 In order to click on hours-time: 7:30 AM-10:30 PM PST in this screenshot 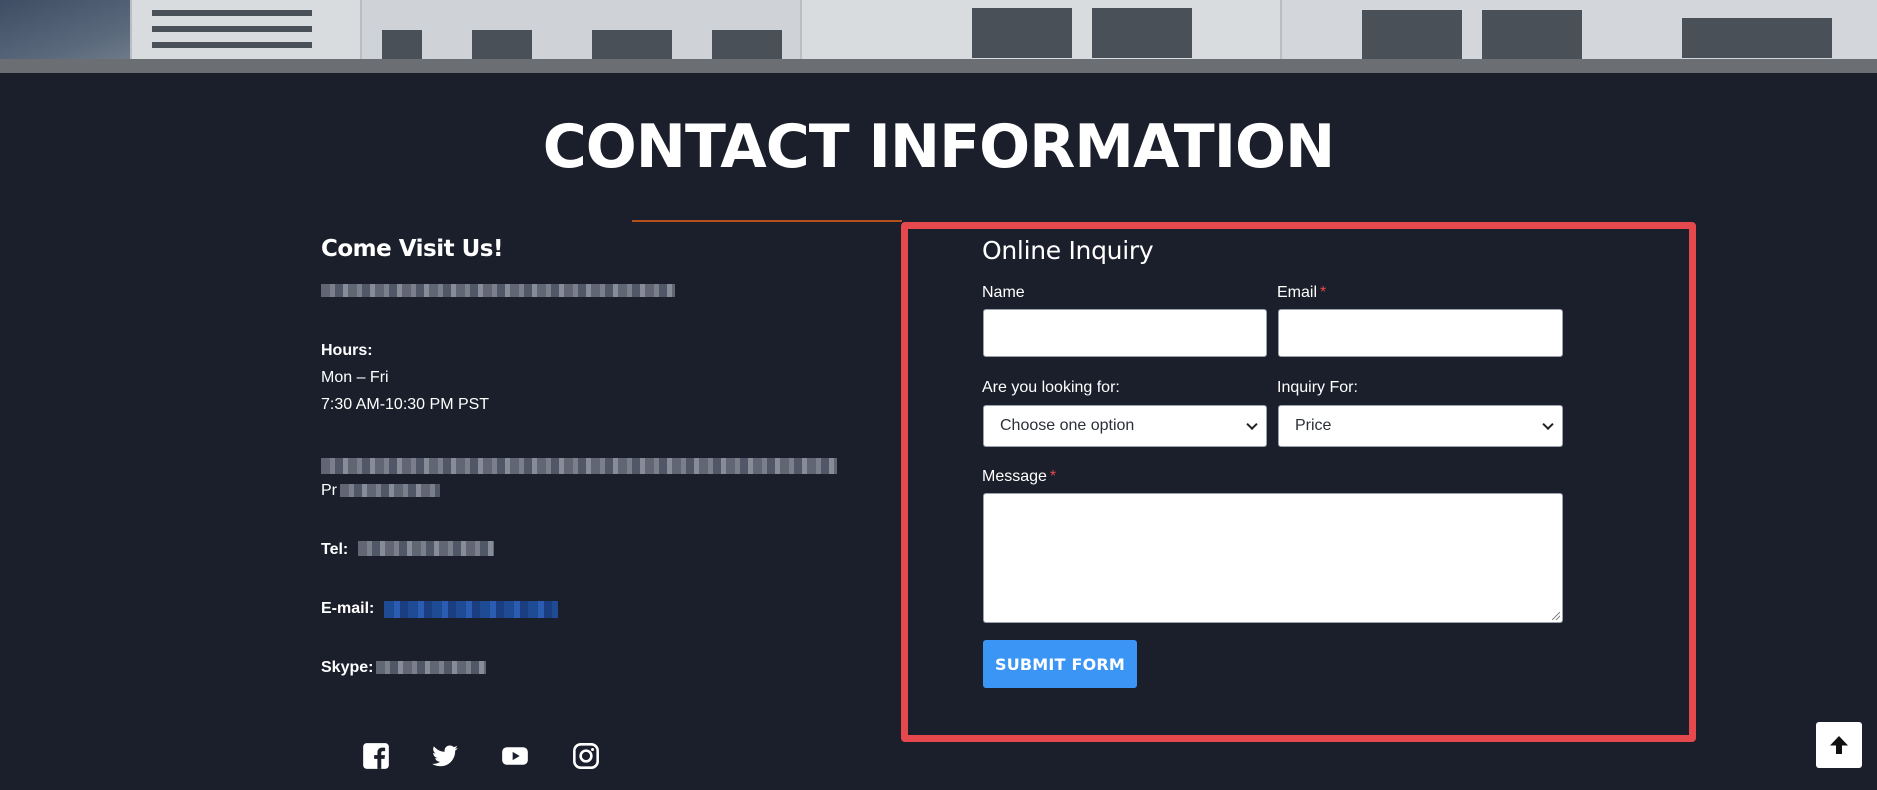, I will do `click(405, 404)`.